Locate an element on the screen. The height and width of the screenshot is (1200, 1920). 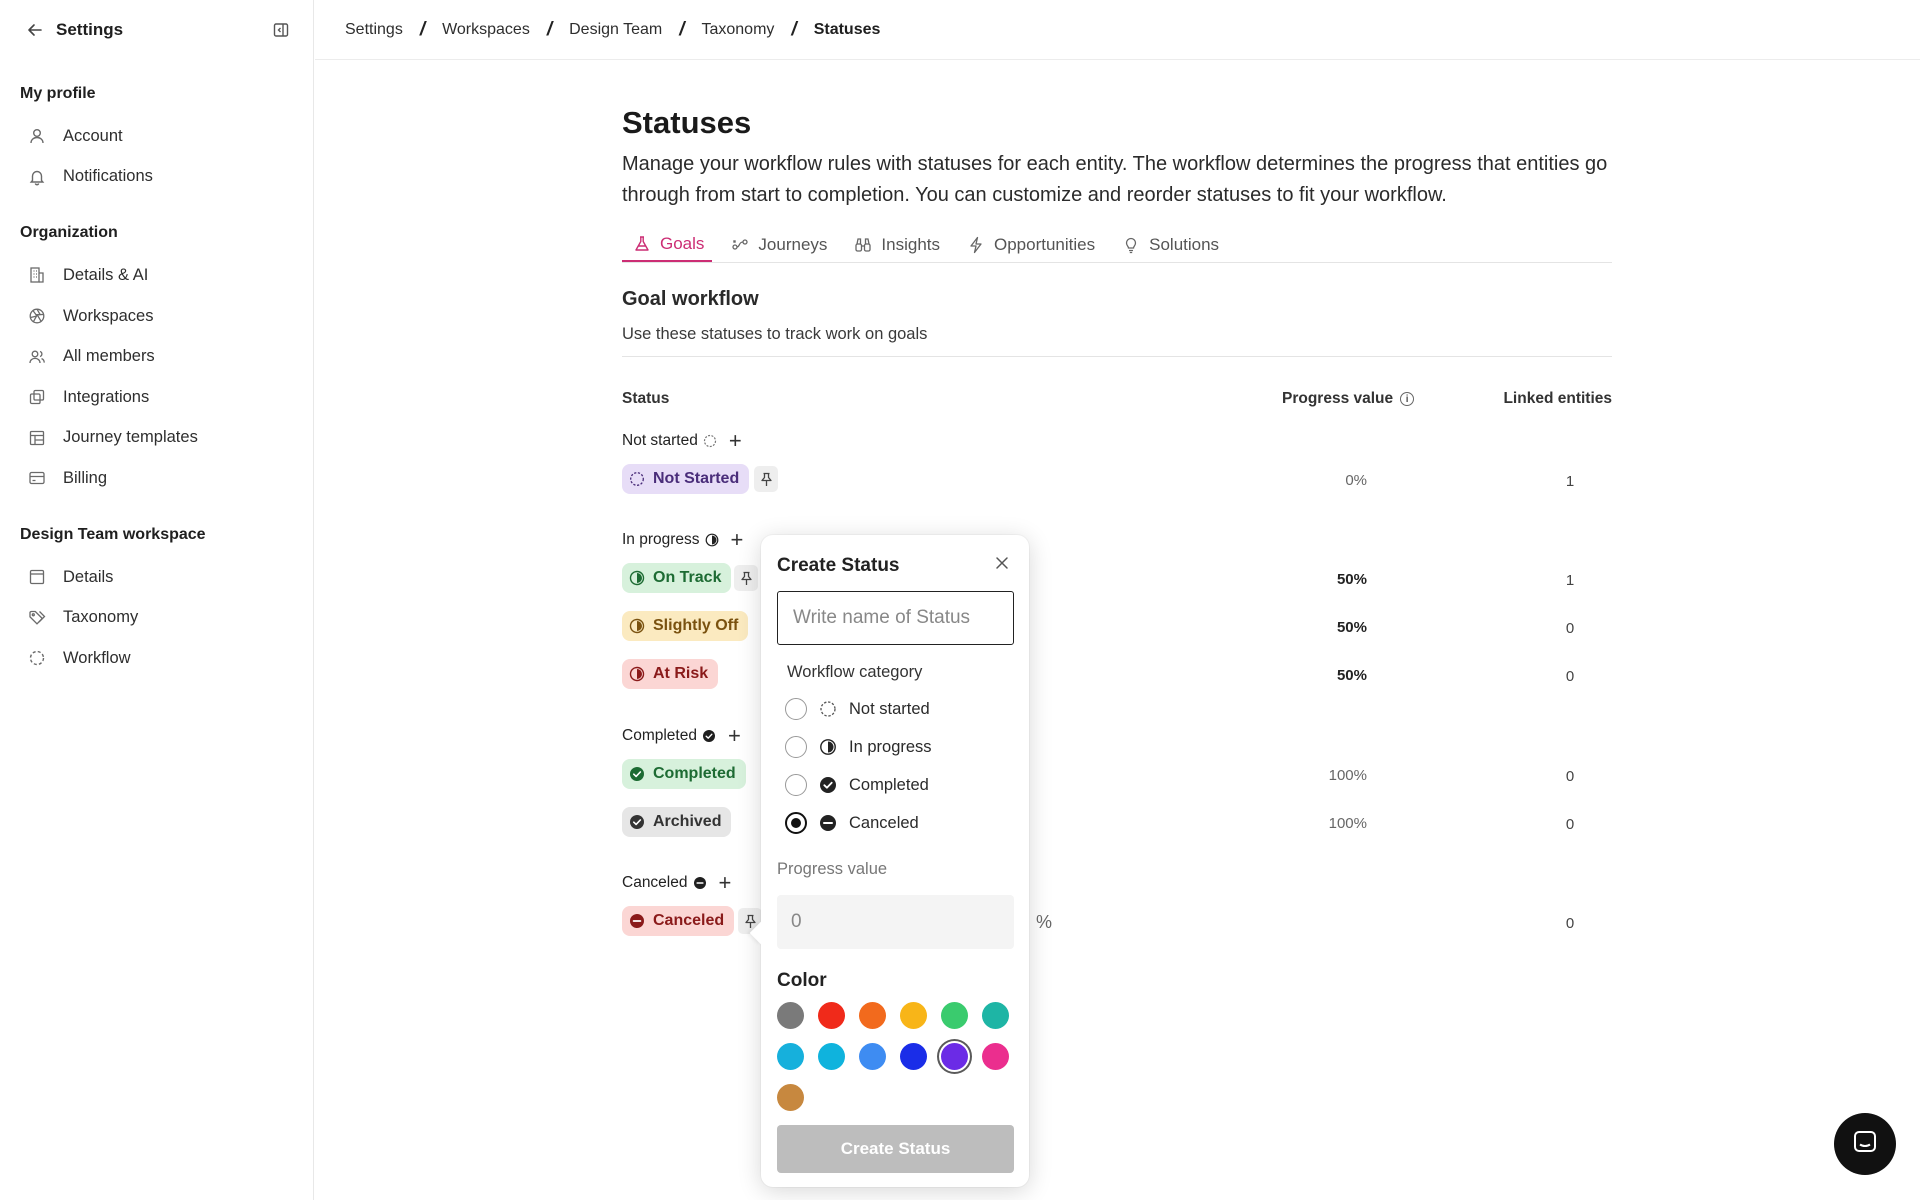
status-pill-not-started: Not Started is located at coordinates (686, 479).